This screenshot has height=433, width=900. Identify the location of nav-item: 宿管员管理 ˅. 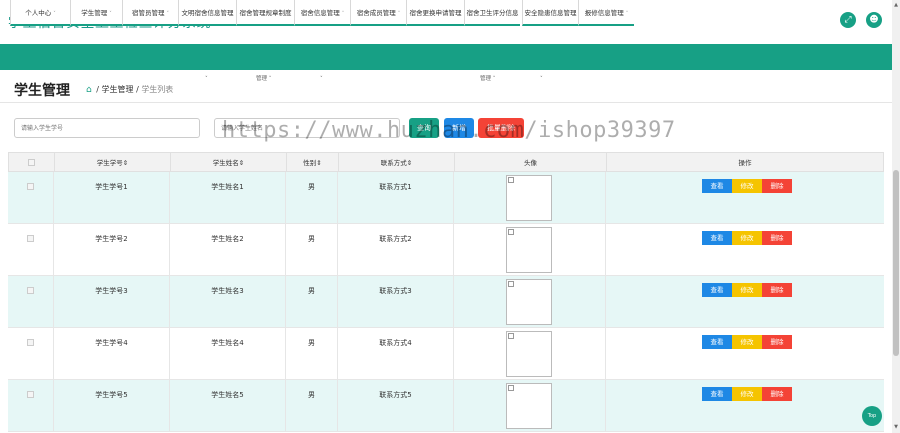
(150, 13).